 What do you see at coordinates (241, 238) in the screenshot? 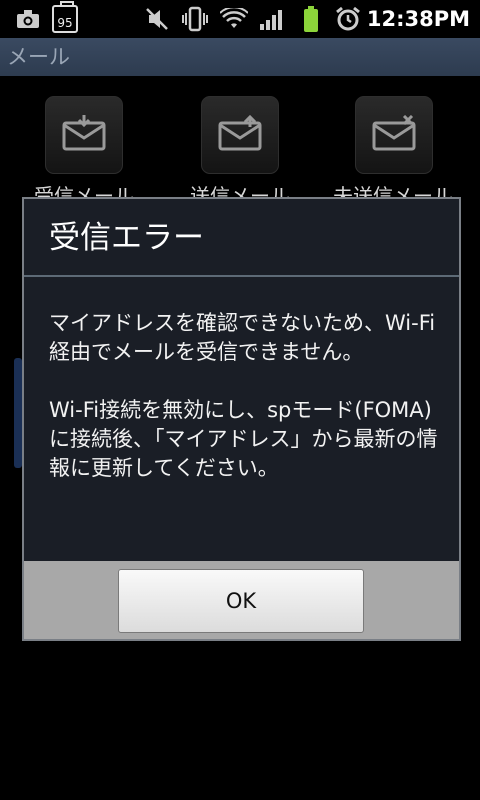
I see `dialog-header: 受信エラー` at bounding box center [241, 238].